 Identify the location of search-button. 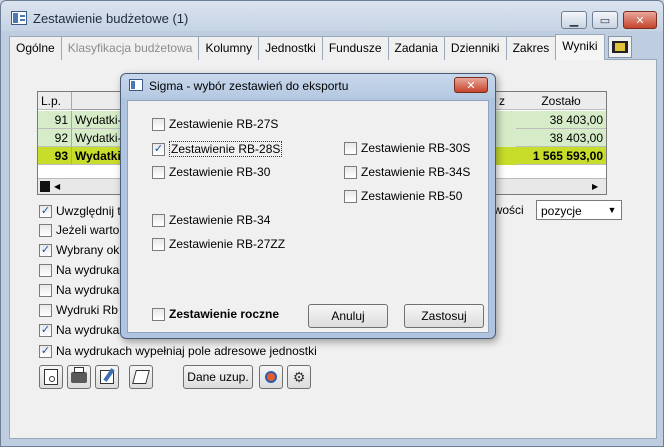
(271, 377).